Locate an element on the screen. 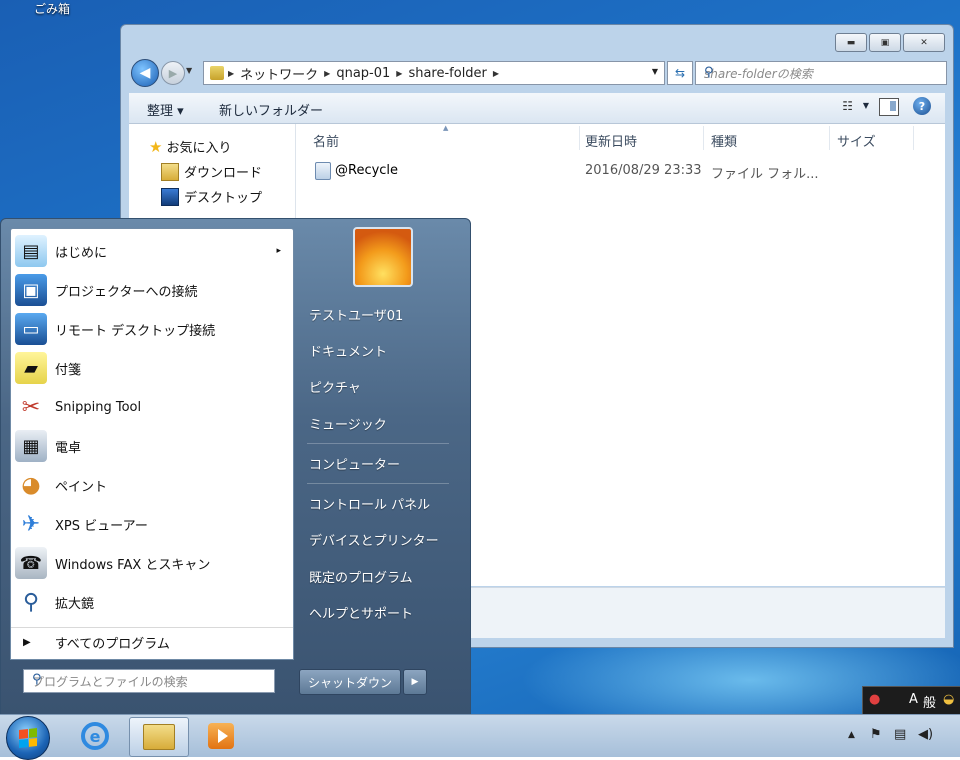  column-size: サイズ is located at coordinates (856, 140).